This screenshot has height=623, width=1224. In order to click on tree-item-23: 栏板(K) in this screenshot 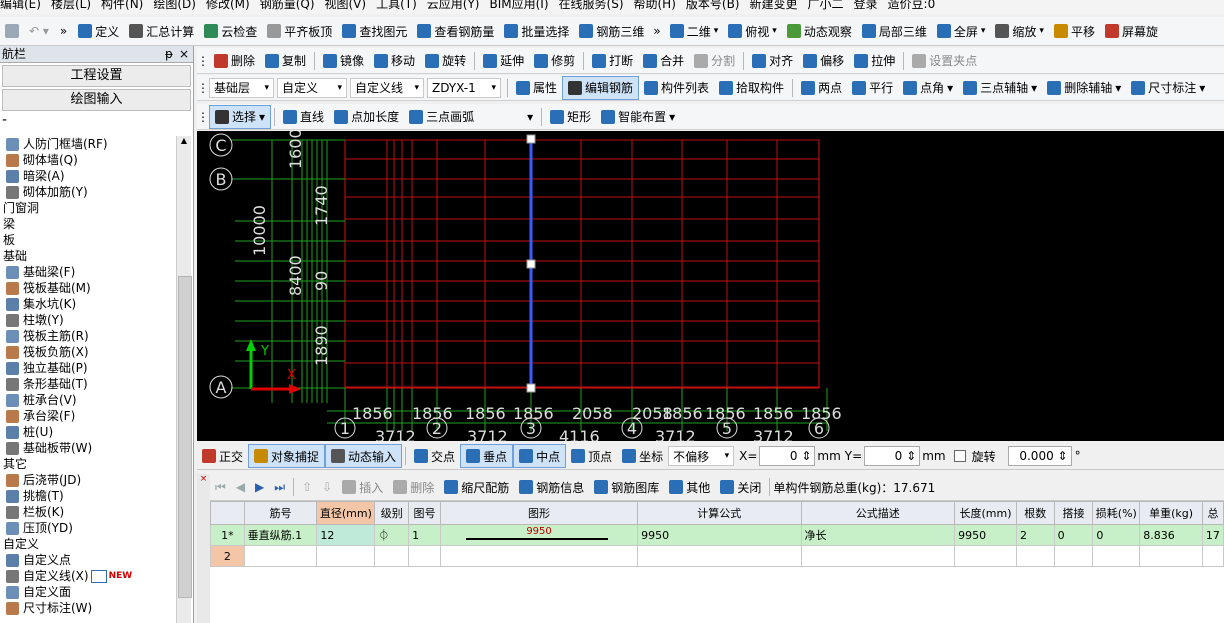, I will do `click(88, 512)`.